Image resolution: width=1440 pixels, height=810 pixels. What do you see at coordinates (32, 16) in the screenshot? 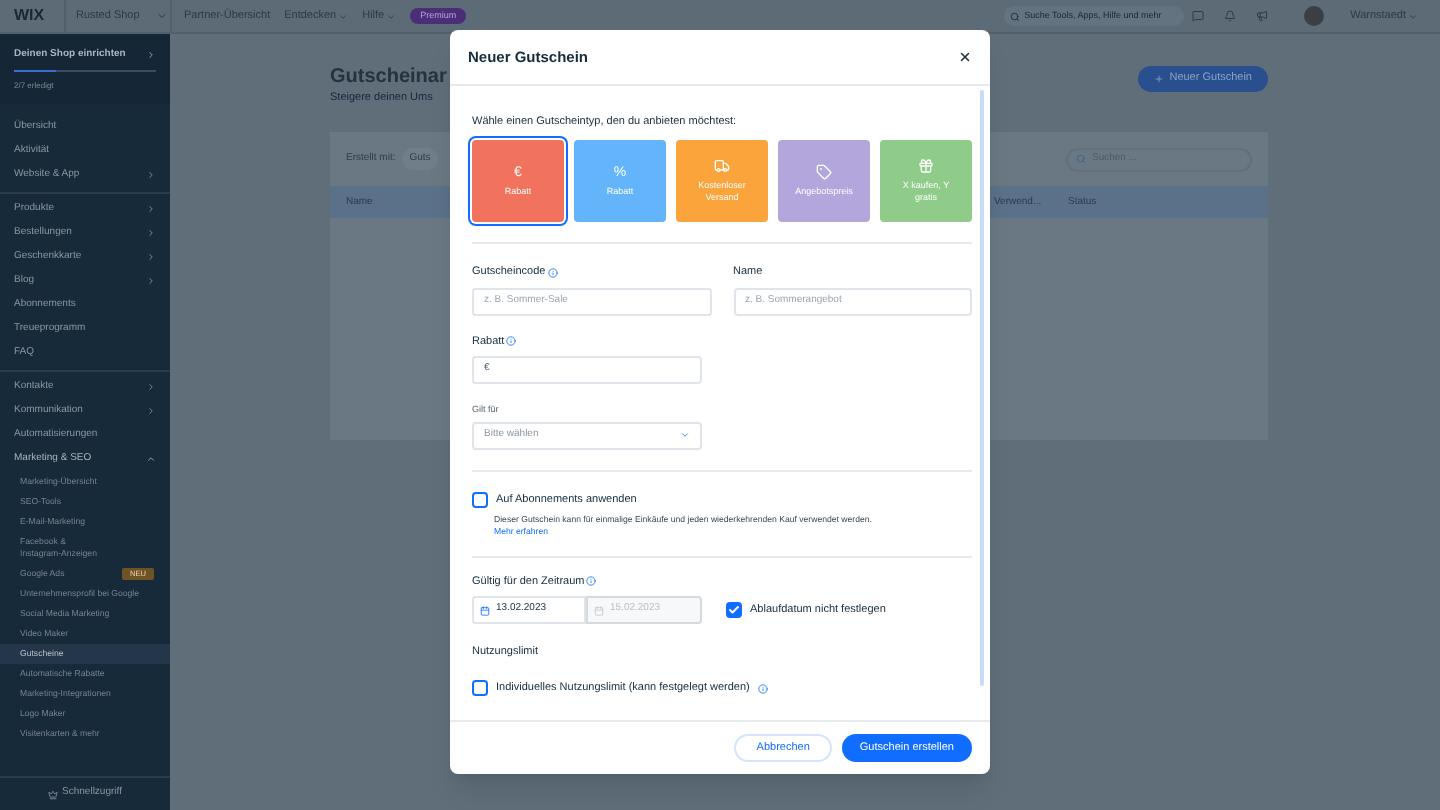
I see `logo: WIX` at bounding box center [32, 16].